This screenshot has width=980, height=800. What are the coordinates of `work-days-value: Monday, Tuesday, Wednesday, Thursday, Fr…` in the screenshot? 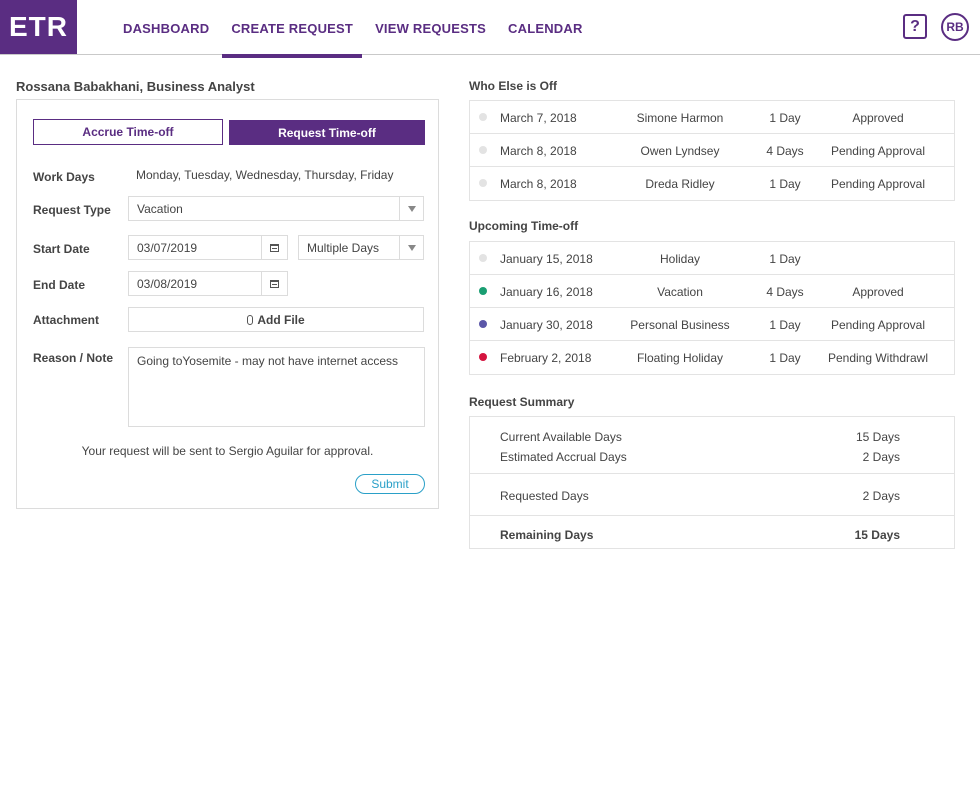 It's located at (265, 175).